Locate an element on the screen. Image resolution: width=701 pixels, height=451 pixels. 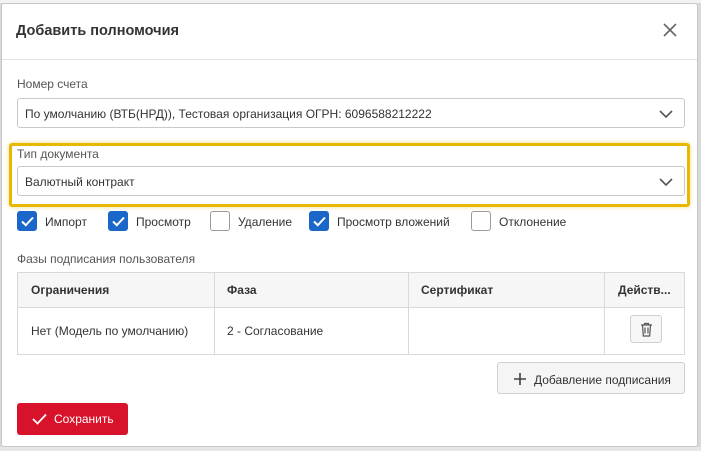
background-strip is located at coordinates (350, 449).